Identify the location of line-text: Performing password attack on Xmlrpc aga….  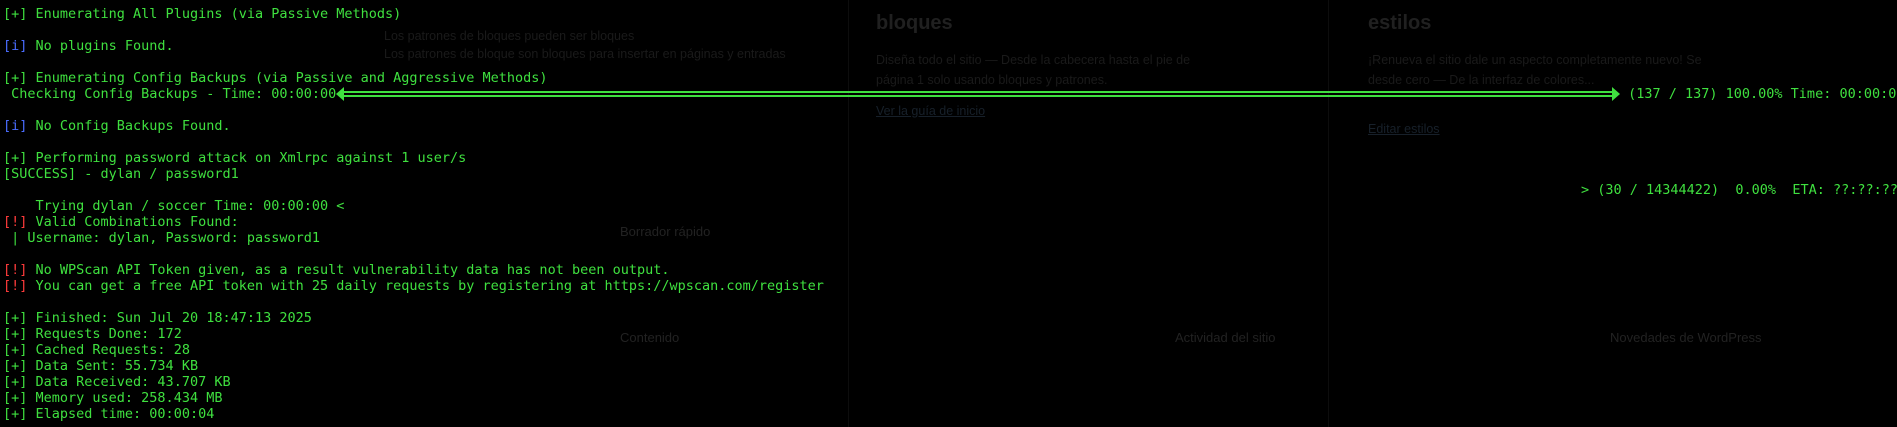
(247, 158).